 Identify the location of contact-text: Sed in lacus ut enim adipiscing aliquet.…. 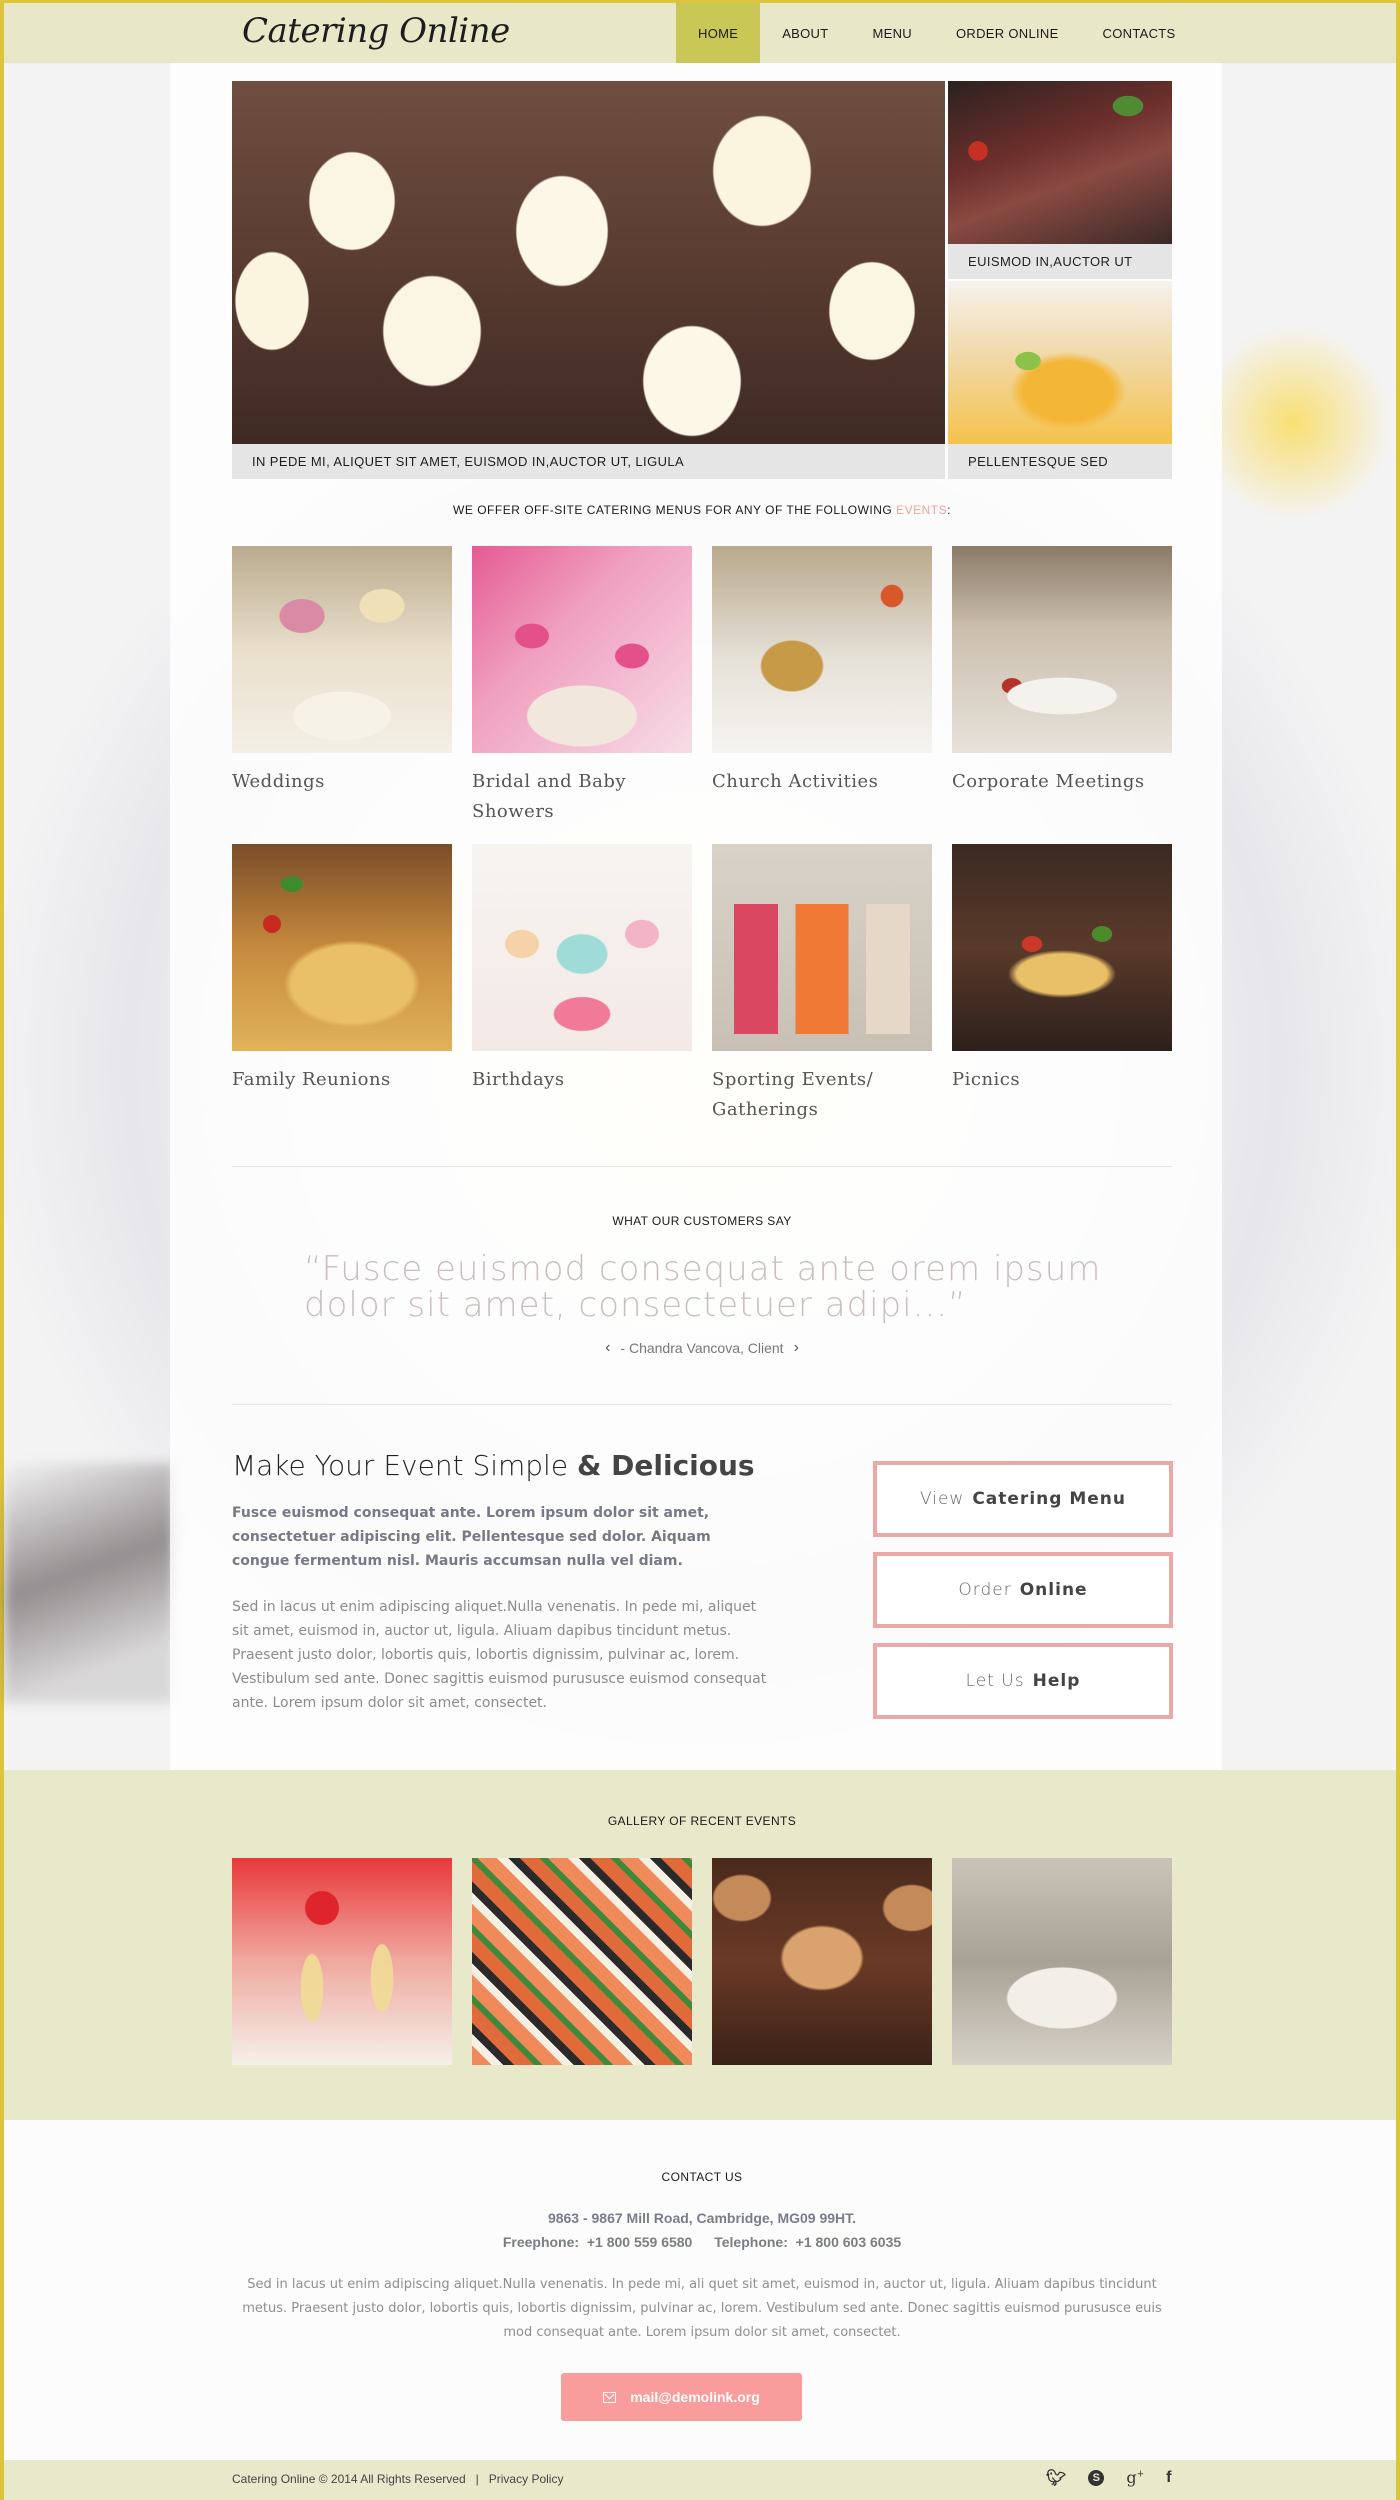
(702, 2308).